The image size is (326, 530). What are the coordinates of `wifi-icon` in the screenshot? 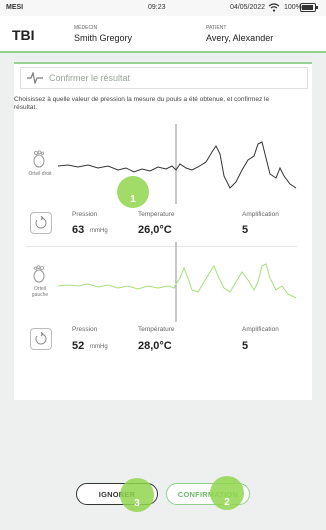 It's located at (274, 7).